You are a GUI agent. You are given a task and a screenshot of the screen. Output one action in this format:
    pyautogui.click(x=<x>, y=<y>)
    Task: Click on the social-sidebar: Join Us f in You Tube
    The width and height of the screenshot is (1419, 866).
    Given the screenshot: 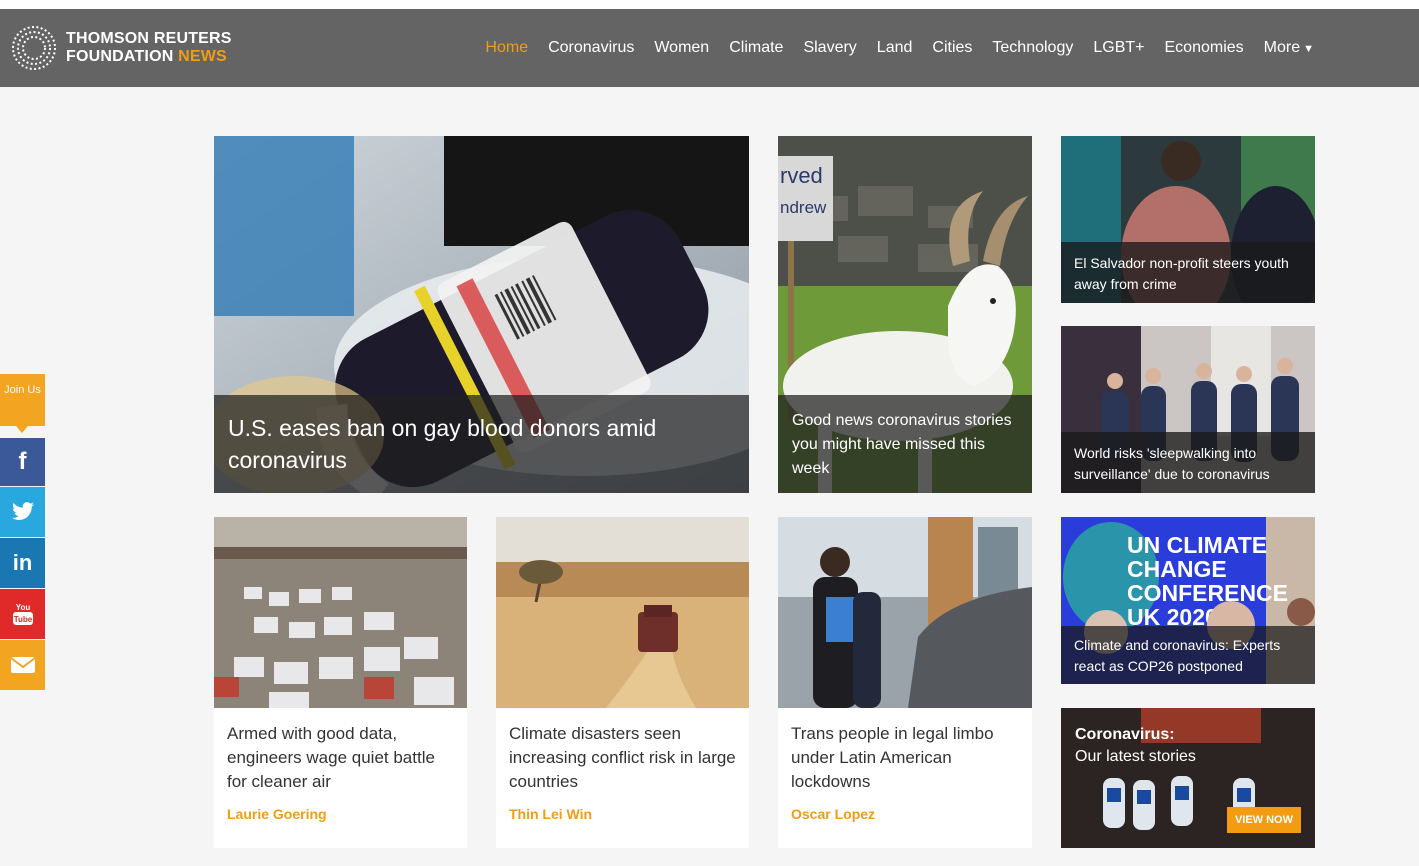 What is the action you would take?
    pyautogui.click(x=22, y=532)
    